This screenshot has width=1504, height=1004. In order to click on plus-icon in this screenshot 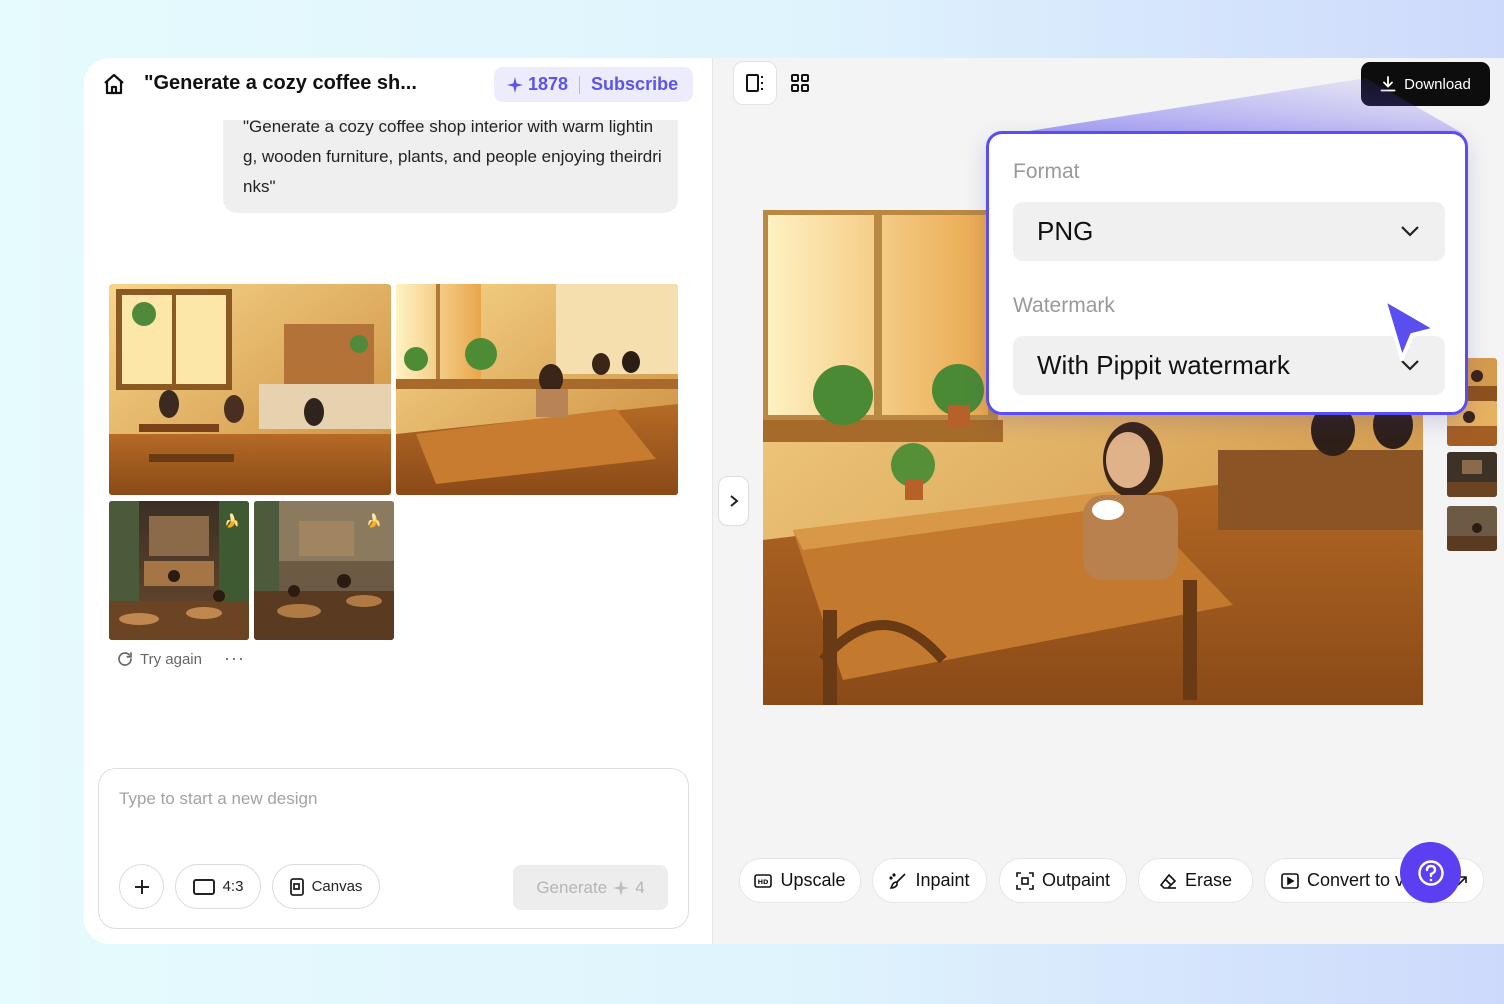, I will do `click(141, 886)`.